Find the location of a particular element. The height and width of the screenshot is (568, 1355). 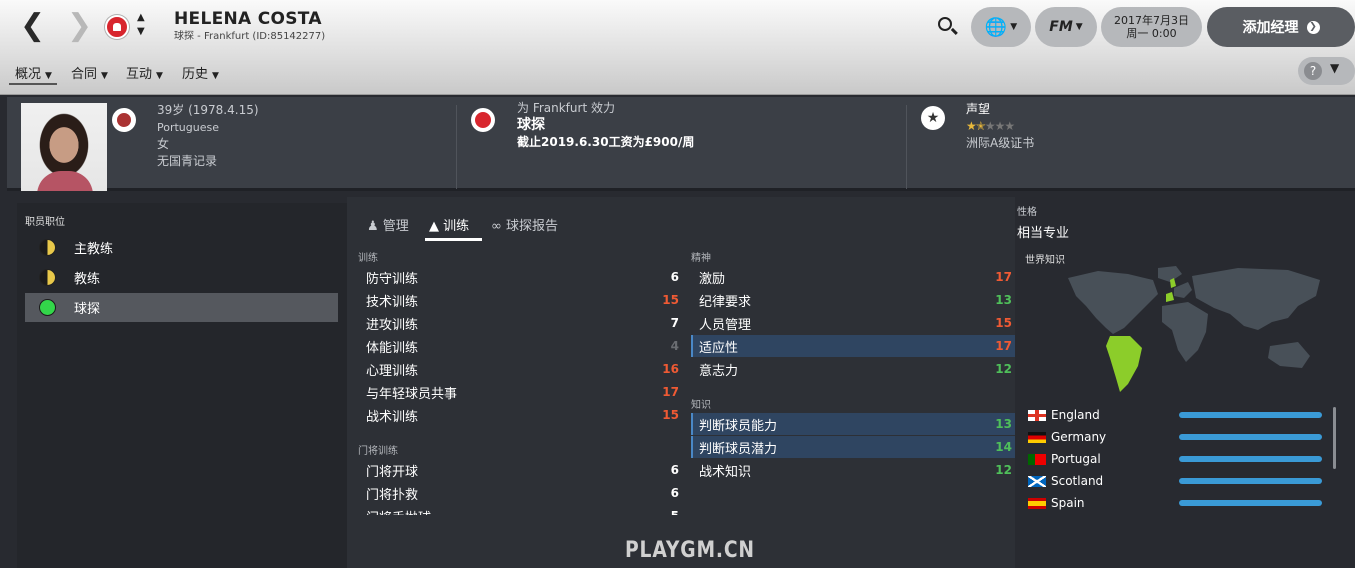

attribute-row: 纪律要求 13 is located at coordinates (853, 300).